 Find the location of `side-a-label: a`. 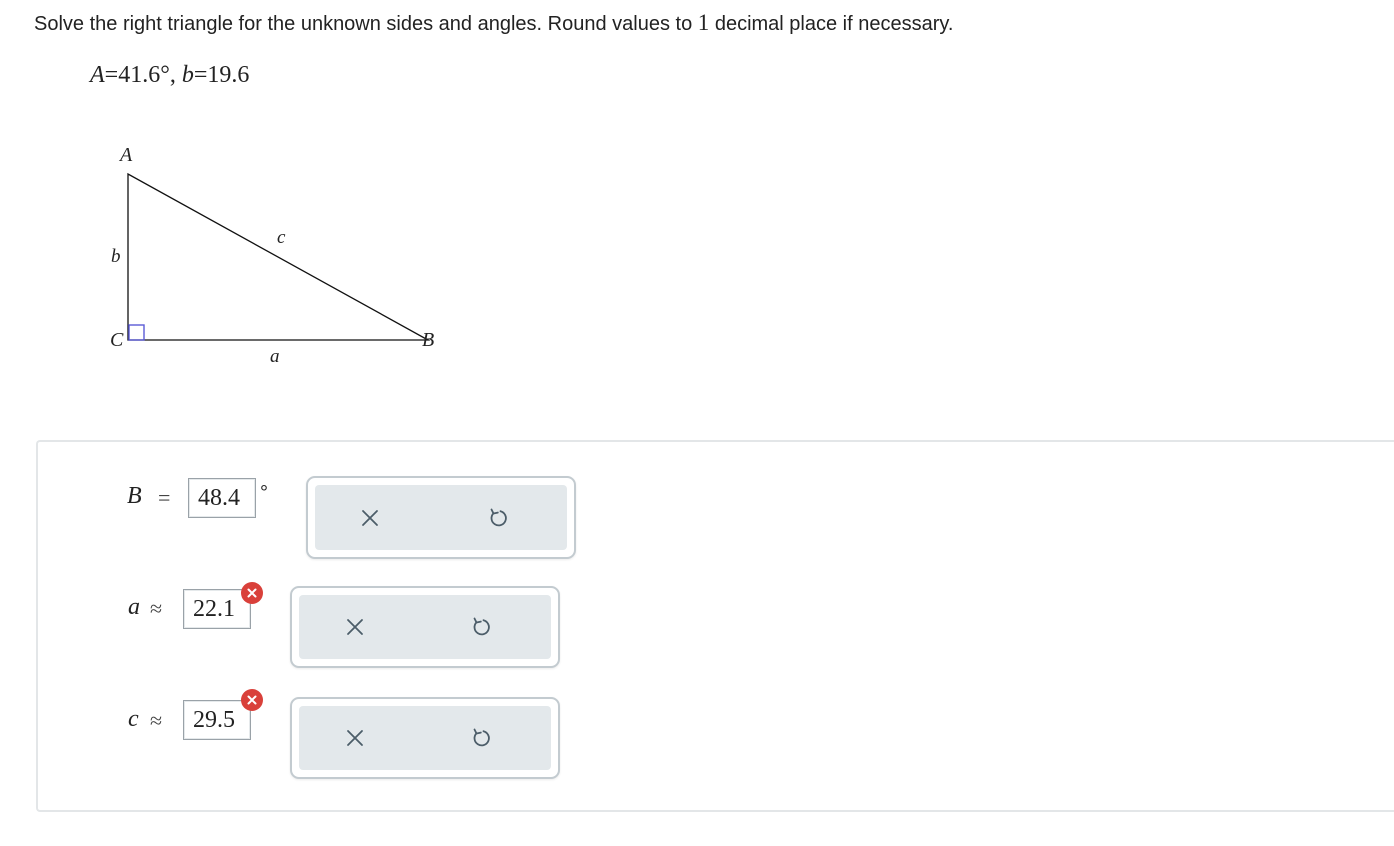

side-a-label: a is located at coordinates (275, 356).